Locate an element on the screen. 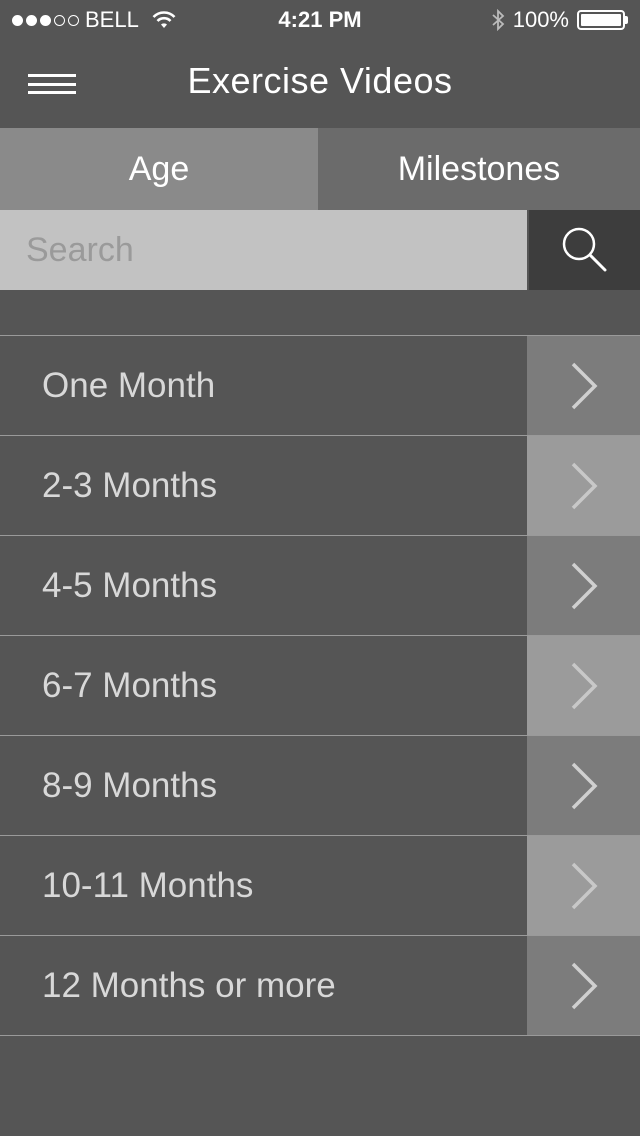  list-item-label: 2-3 Months is located at coordinates (130, 485).